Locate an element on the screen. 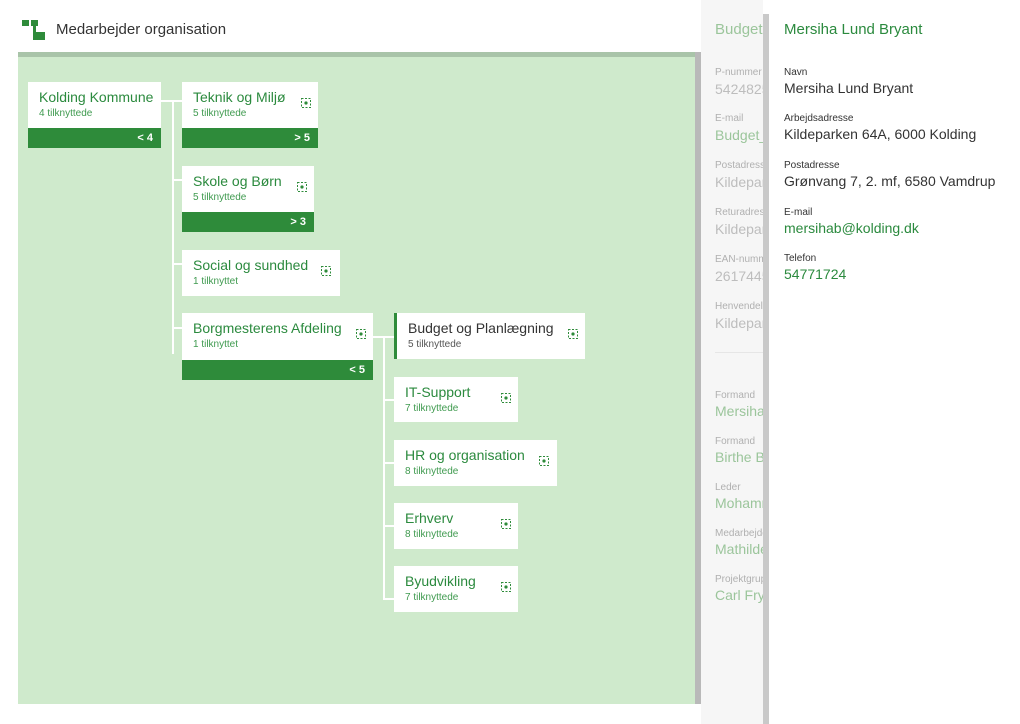  person-title: Mersiha Lund Bryant is located at coordinates (853, 29).